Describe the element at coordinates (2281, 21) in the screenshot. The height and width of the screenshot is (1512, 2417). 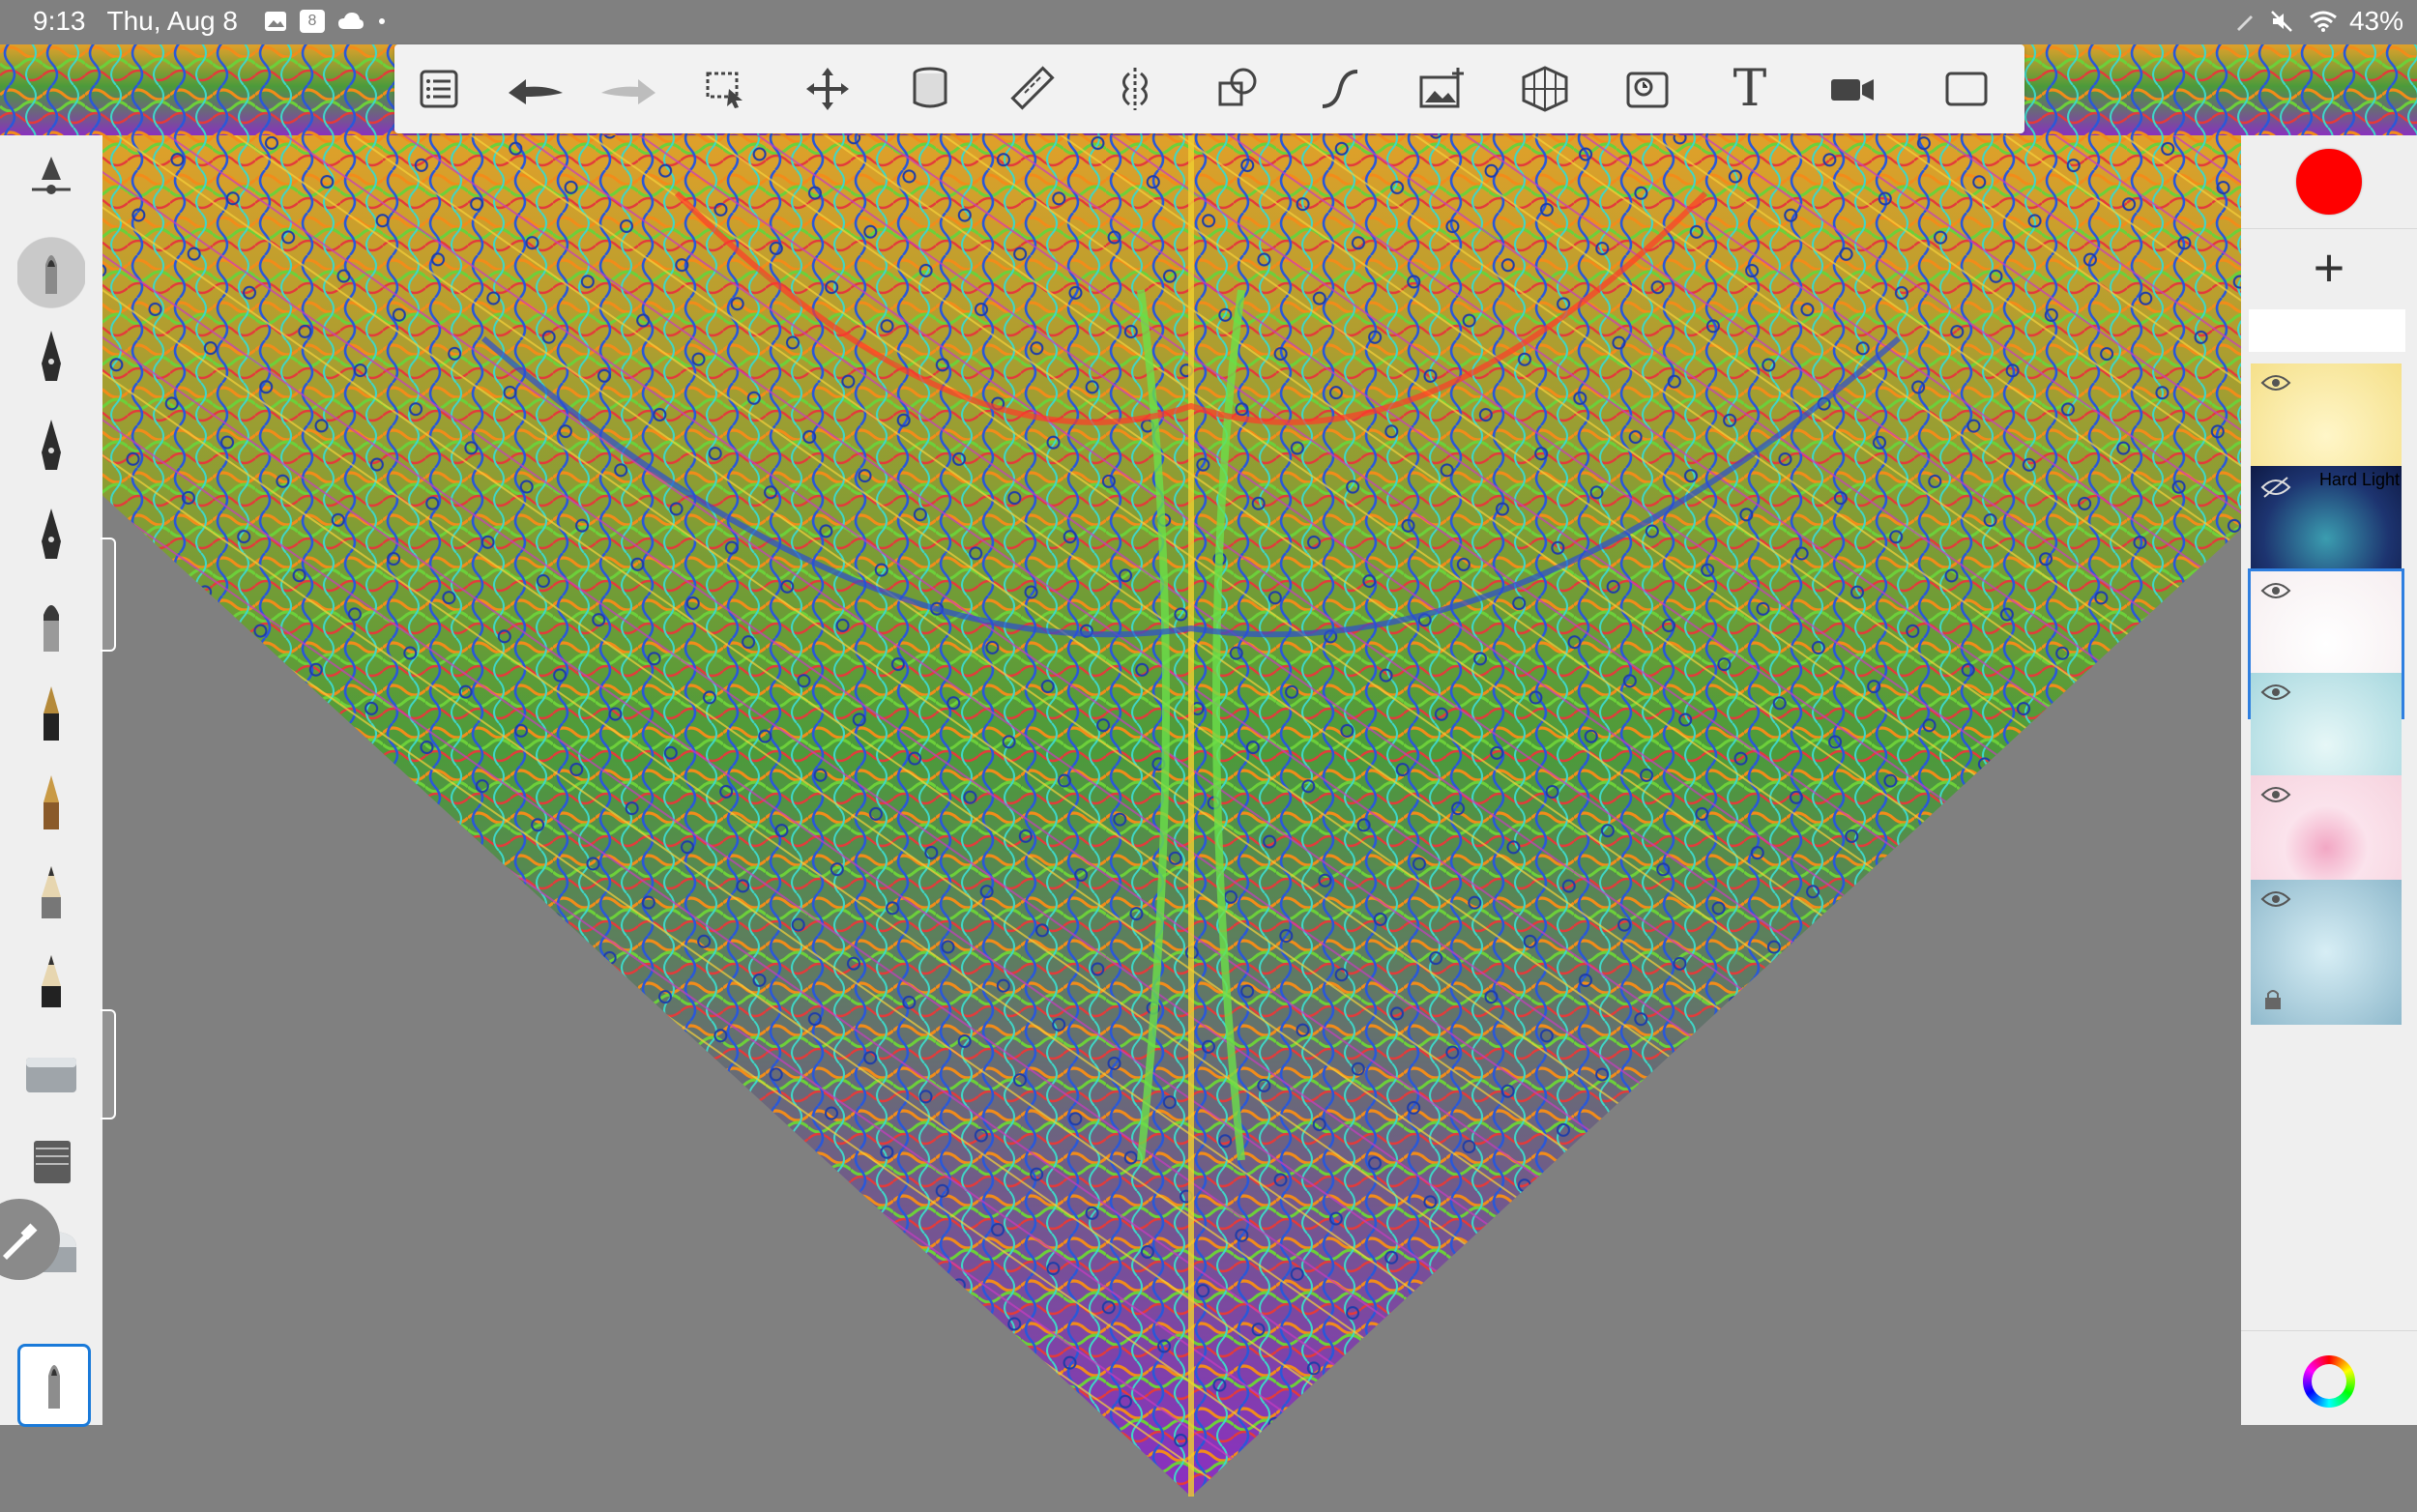
I see `mute-icon` at that location.